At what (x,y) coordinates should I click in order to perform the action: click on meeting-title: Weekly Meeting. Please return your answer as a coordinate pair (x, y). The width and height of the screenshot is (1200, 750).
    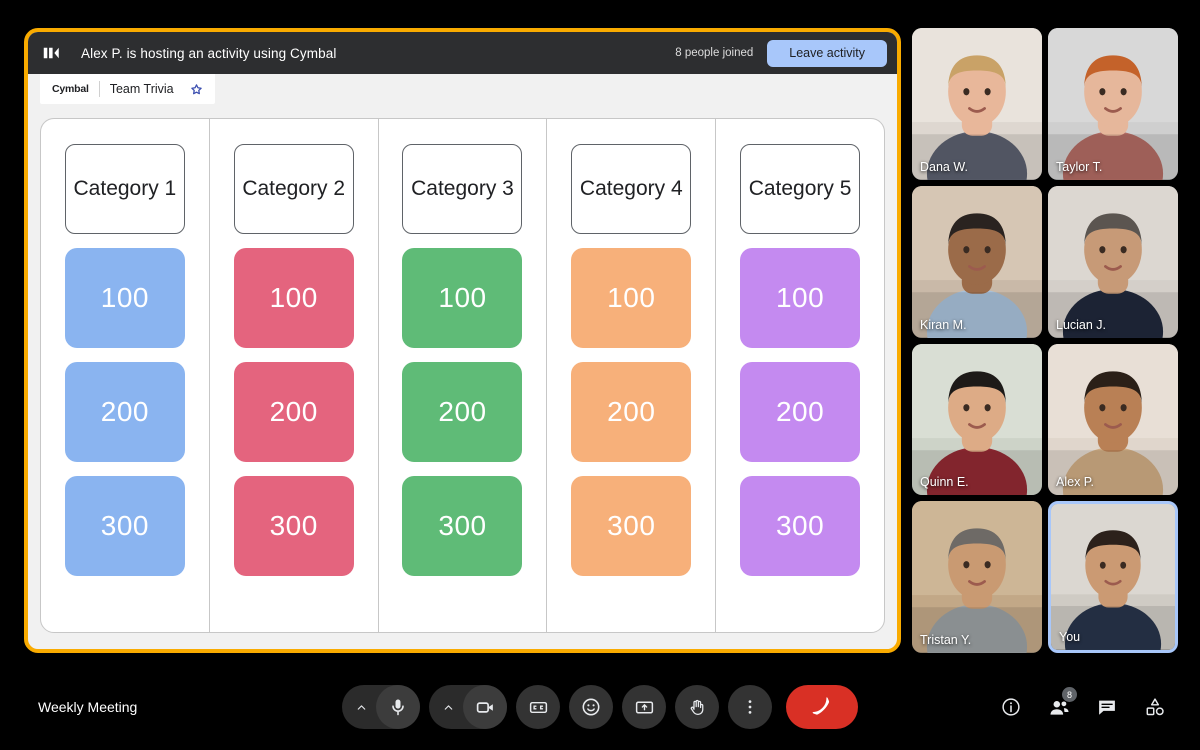
    Looking at the image, I should click on (88, 707).